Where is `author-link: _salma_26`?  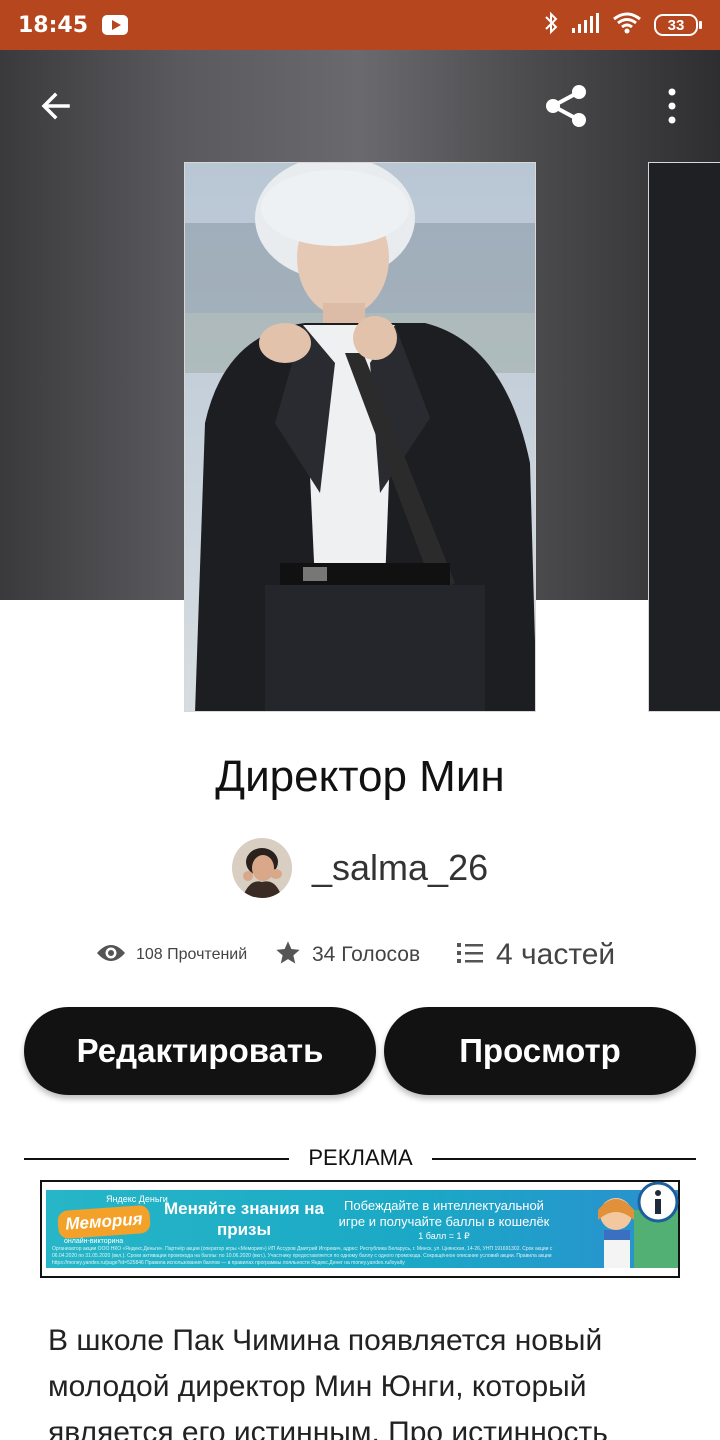
author-link: _salma_26 is located at coordinates (360, 868).